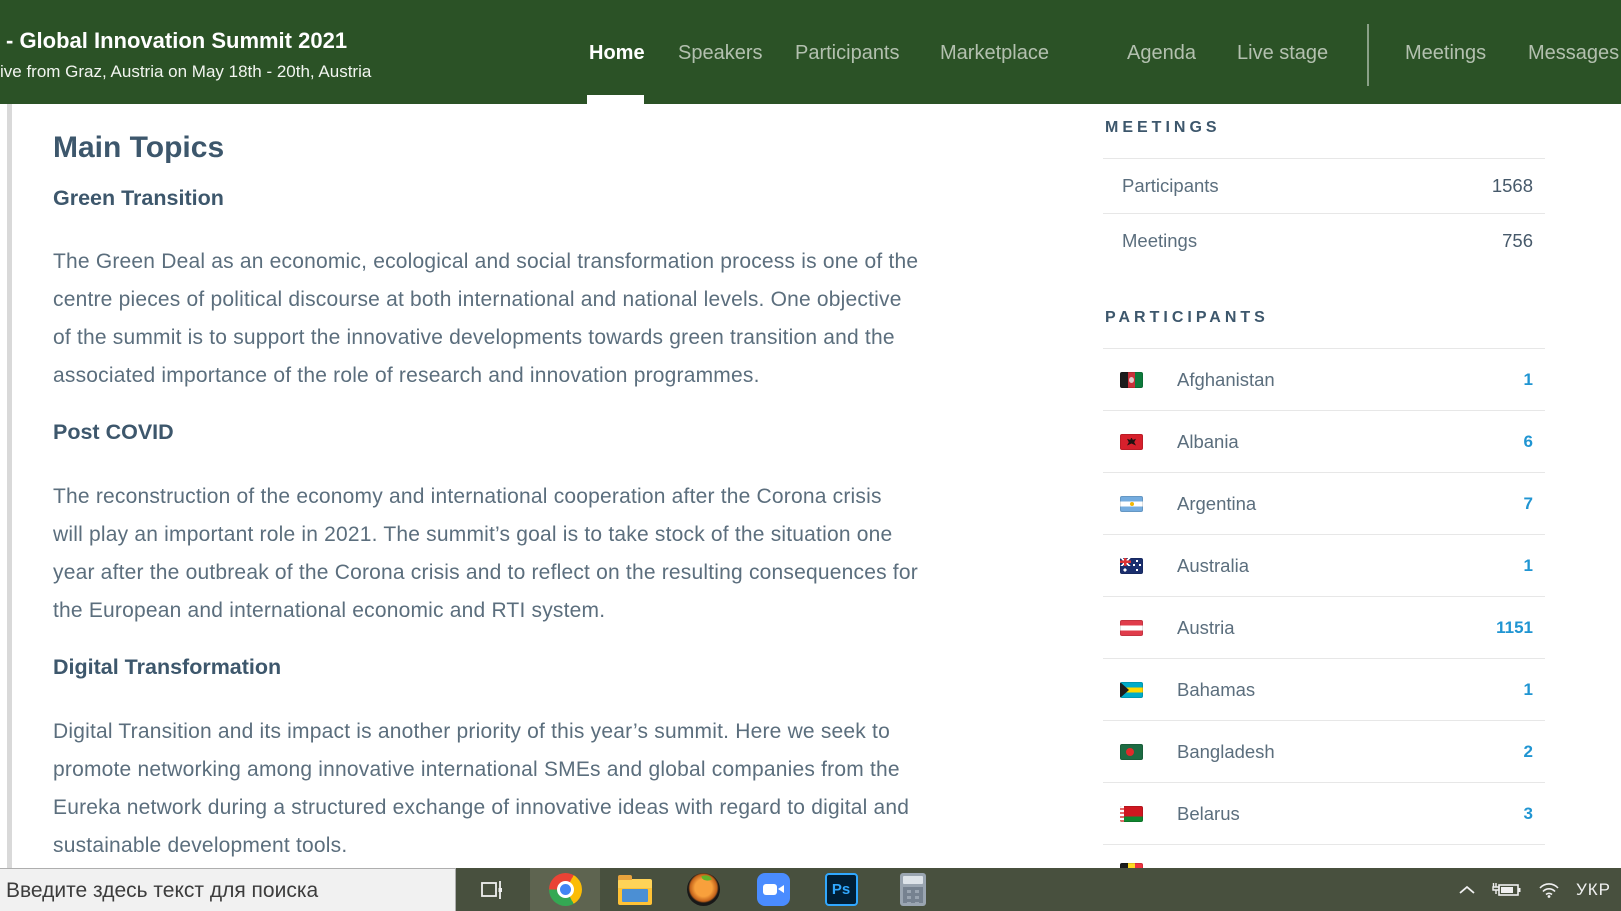 The image size is (1621, 911). I want to click on belarus-flag-icon, so click(1131, 813).